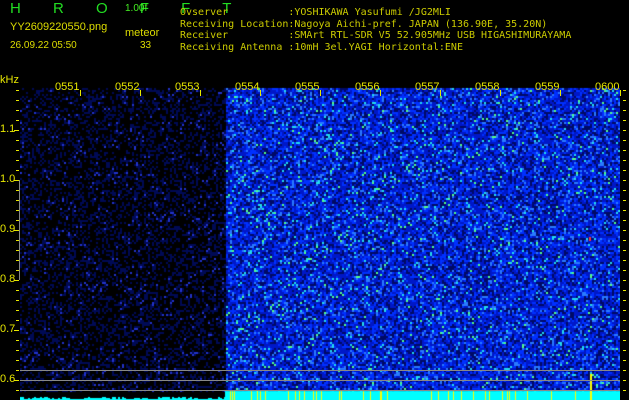  Describe the element at coordinates (127, 87) in the screenshot. I see `time-label: 0552` at that location.